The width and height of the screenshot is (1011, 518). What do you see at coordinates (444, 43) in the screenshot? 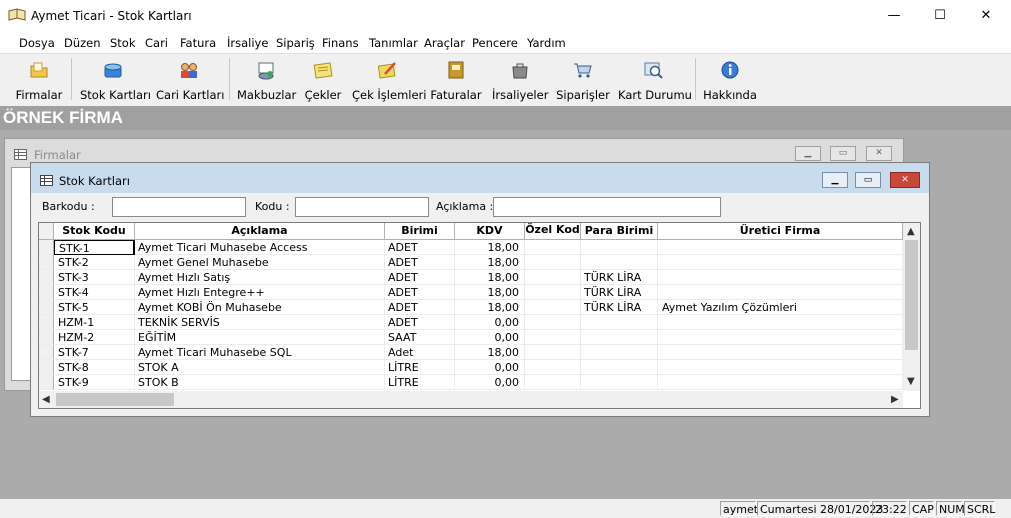
I see `menu-araclar: Araçlar` at bounding box center [444, 43].